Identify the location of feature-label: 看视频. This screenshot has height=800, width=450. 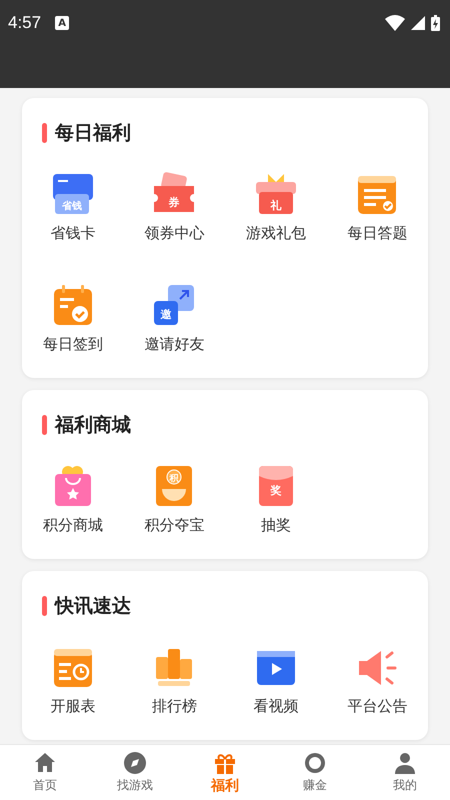
(275, 706).